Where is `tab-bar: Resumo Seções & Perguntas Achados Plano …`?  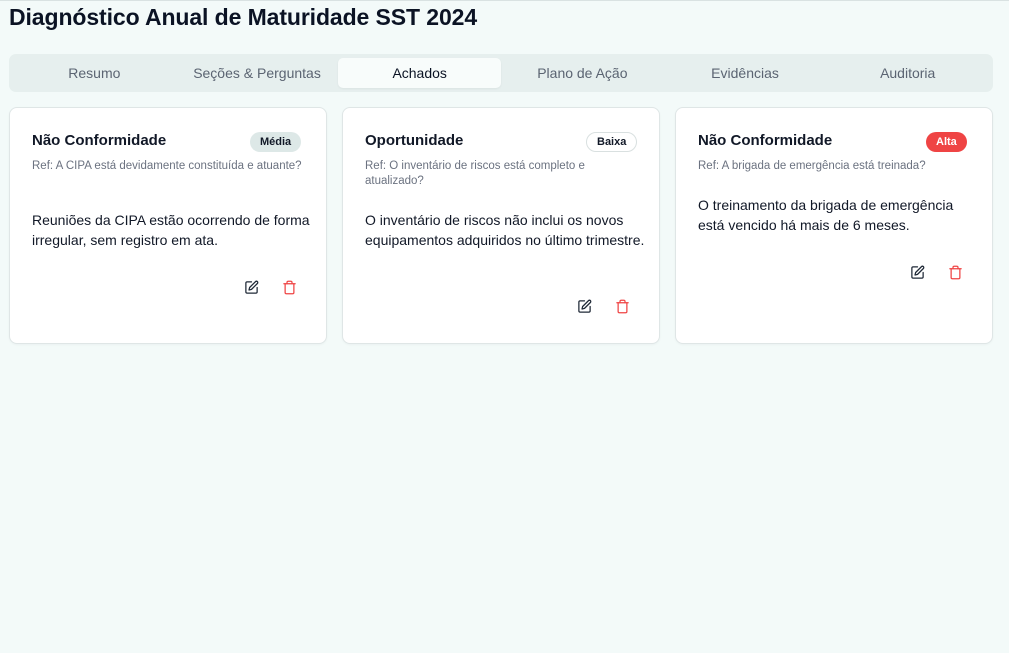 tab-bar: Resumo Seções & Perguntas Achados Plano … is located at coordinates (501, 73).